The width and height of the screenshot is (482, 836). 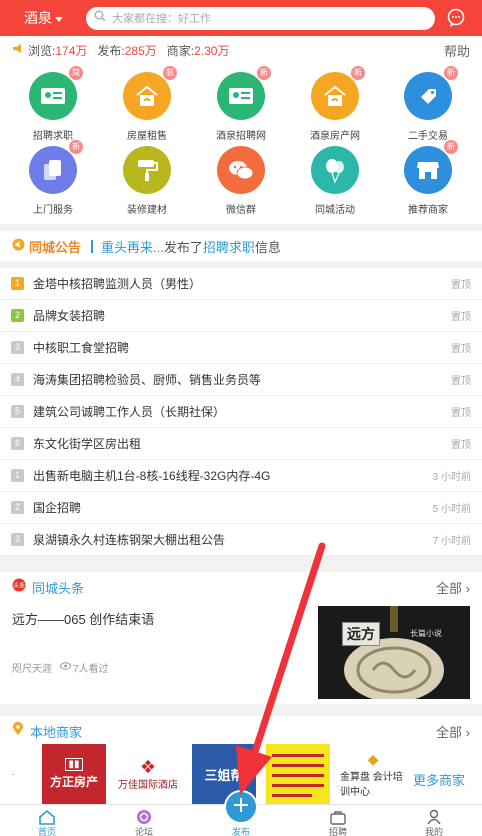 What do you see at coordinates (431, 93) in the screenshot?
I see `sell-tag-icon: 新` at bounding box center [431, 93].